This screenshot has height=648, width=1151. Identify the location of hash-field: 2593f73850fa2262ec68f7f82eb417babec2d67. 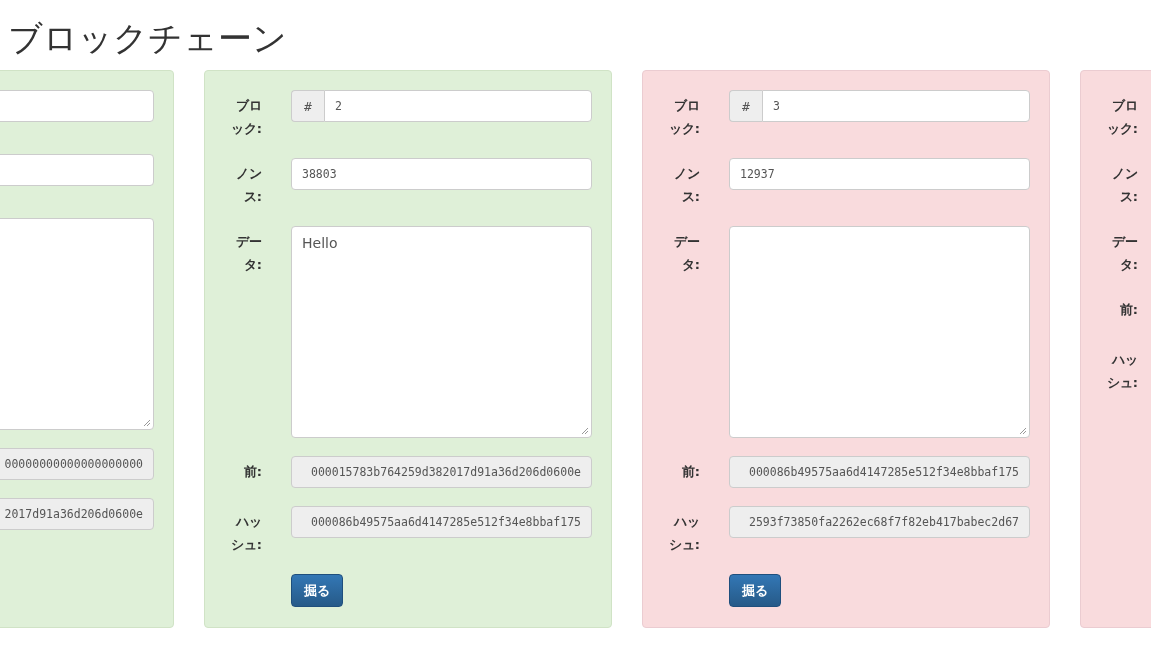
(879, 522).